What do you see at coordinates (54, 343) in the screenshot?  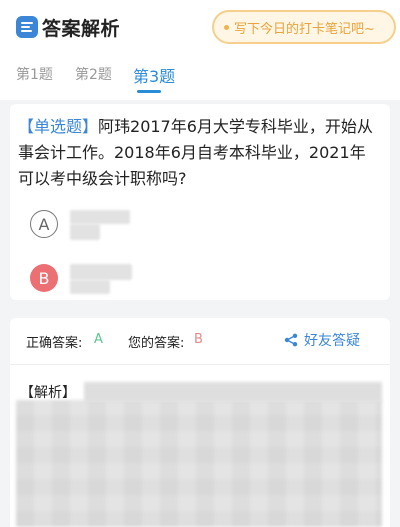 I see `correct-answer-label: 正确答案:` at bounding box center [54, 343].